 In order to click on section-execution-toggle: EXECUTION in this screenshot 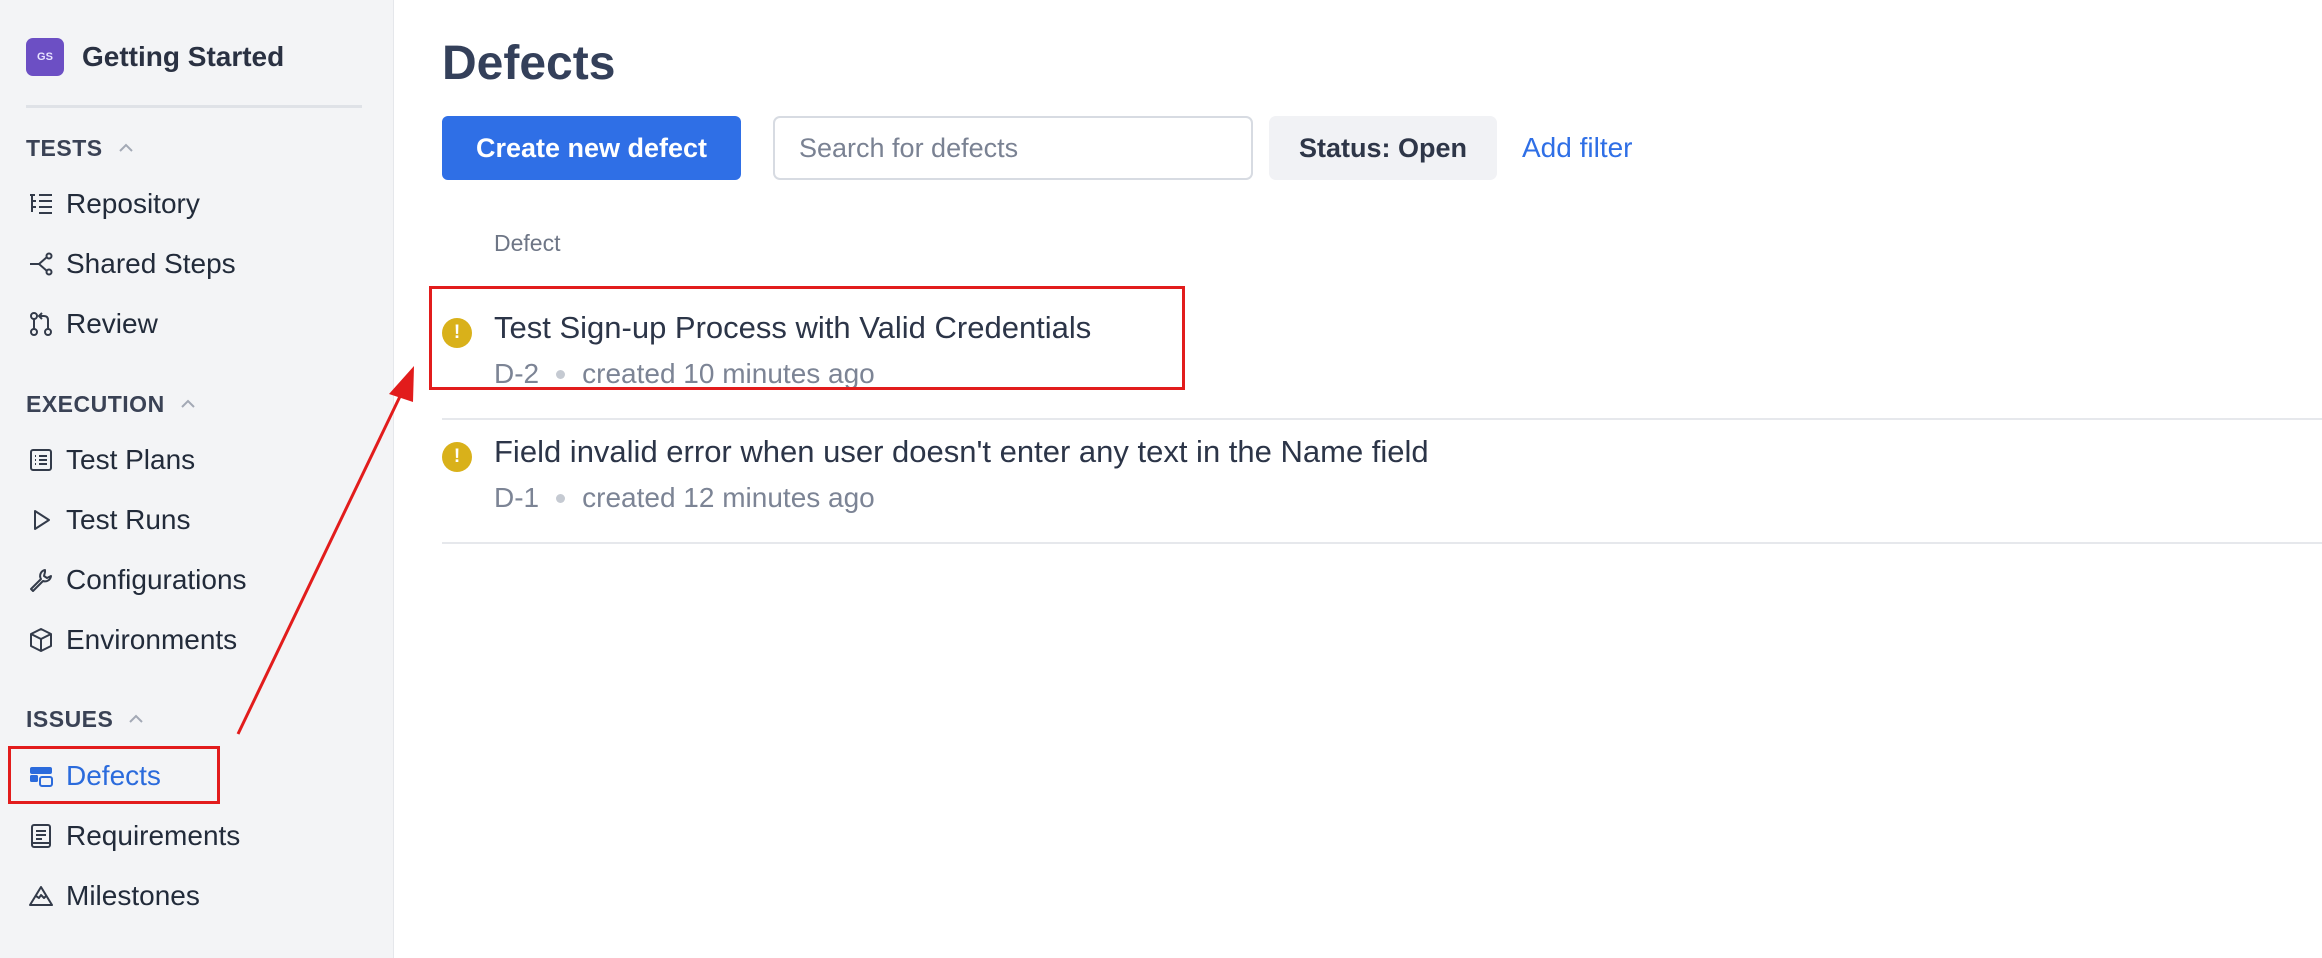, I will do `click(111, 404)`.